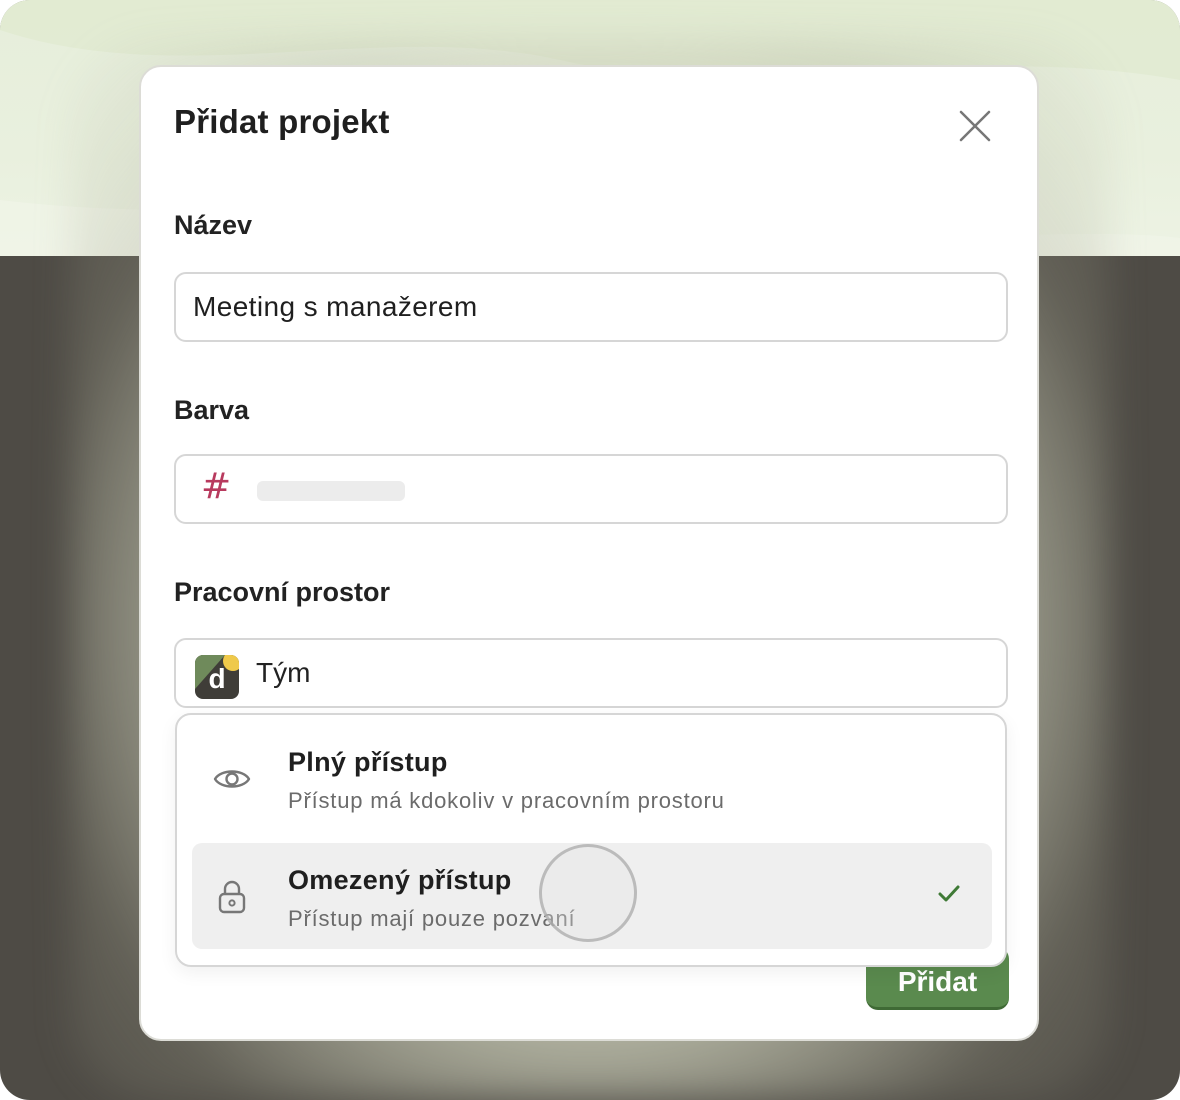 Image resolution: width=1180 pixels, height=1100 pixels. Describe the element at coordinates (232, 897) in the screenshot. I see `lock-icon` at that location.